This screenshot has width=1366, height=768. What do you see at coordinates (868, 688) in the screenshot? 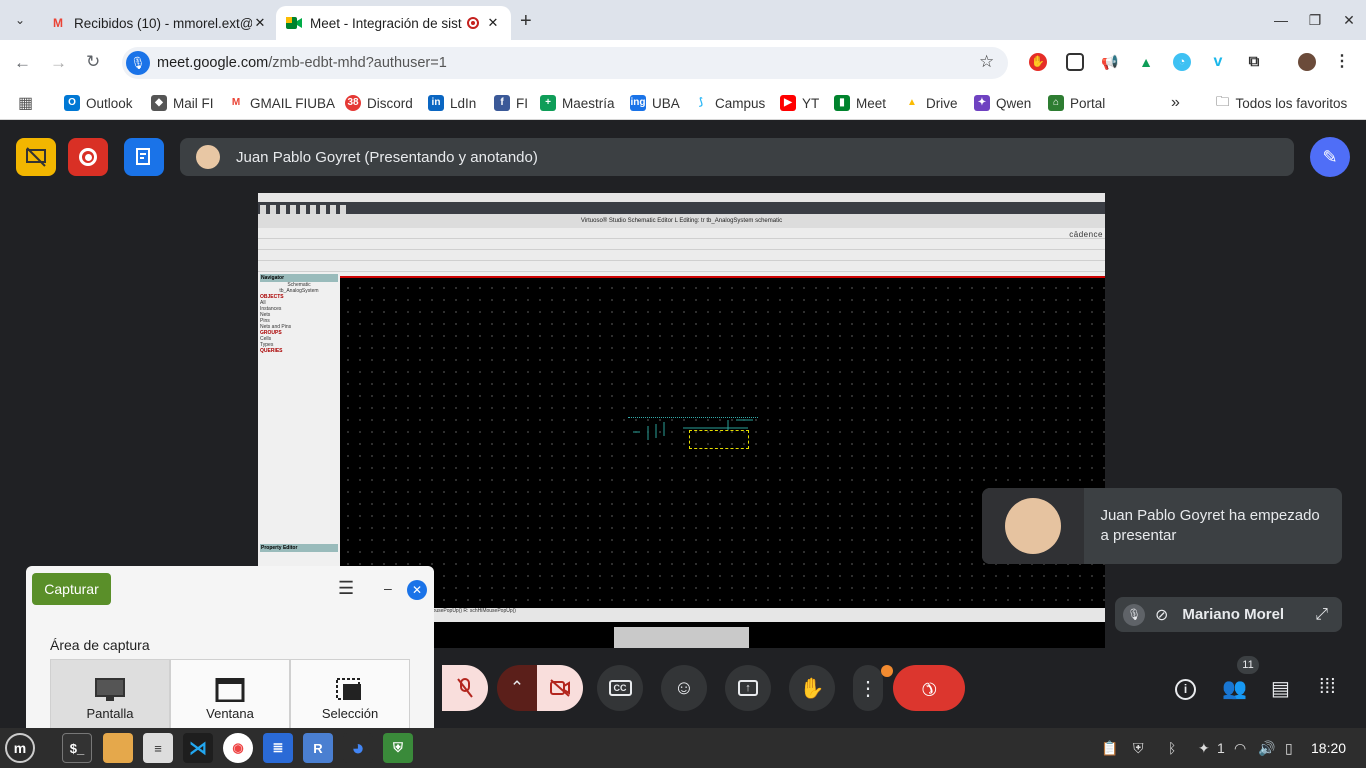
I see `more-options-button: ⋮` at bounding box center [868, 688].